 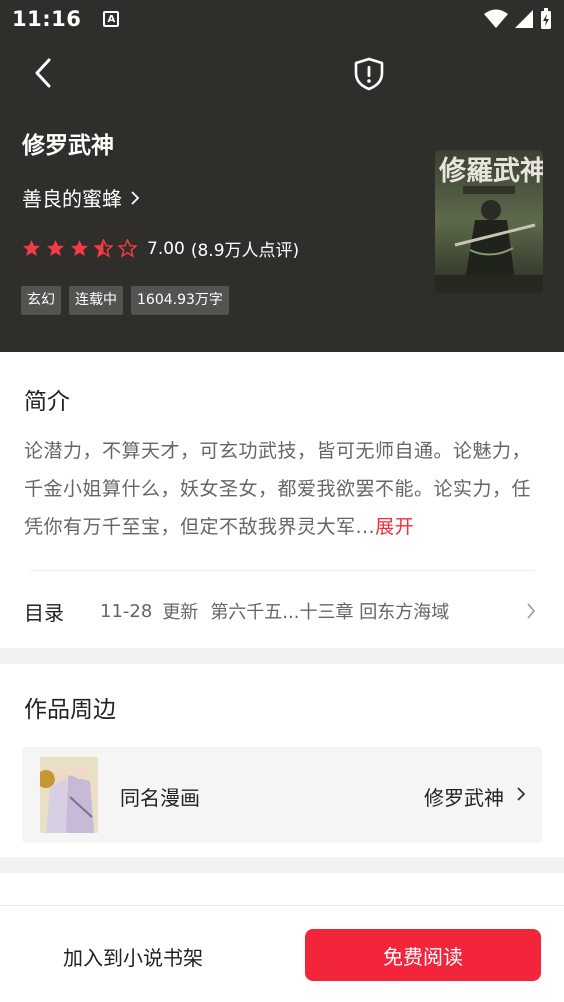 I want to click on free-read-label: 免费阅读, so click(x=423, y=956).